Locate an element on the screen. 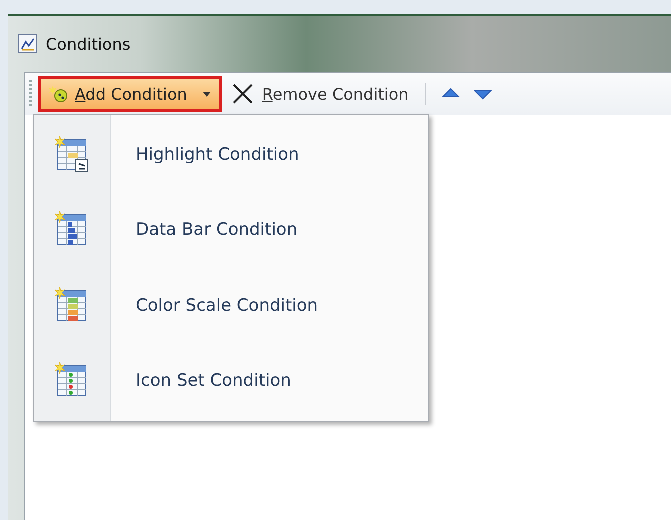 This screenshot has height=520, width=671. window-title: Conditions is located at coordinates (88, 44).